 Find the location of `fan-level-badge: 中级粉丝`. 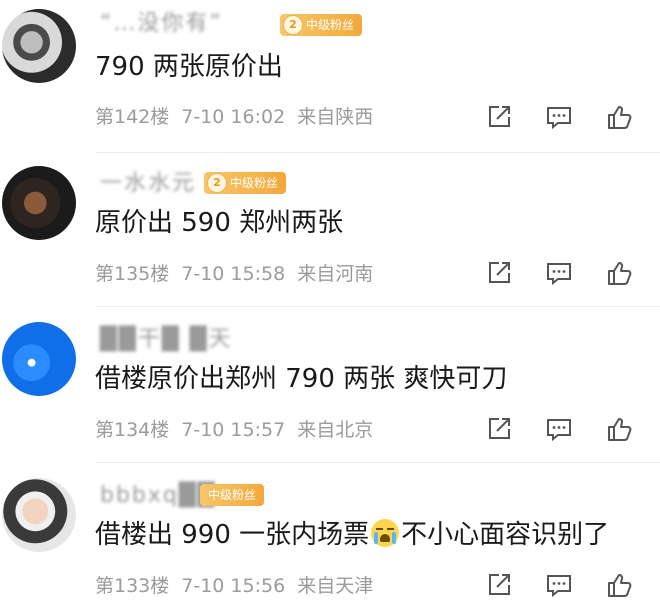

fan-level-badge: 中级粉丝 is located at coordinates (232, 495).